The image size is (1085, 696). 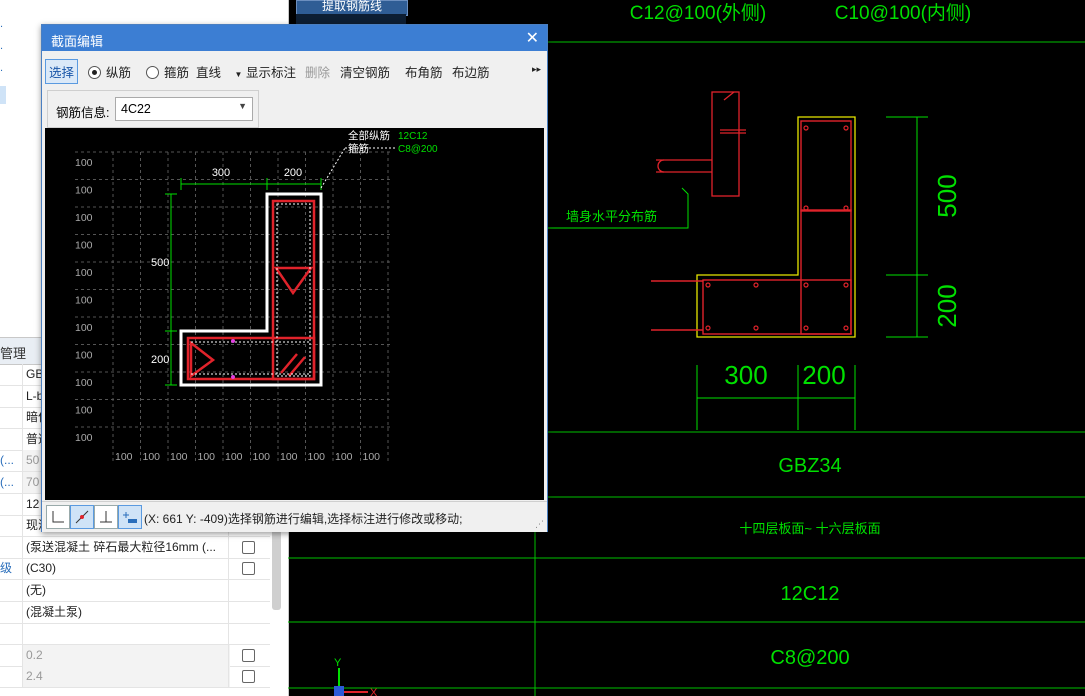 I want to click on ortho-icon, so click(x=58, y=517).